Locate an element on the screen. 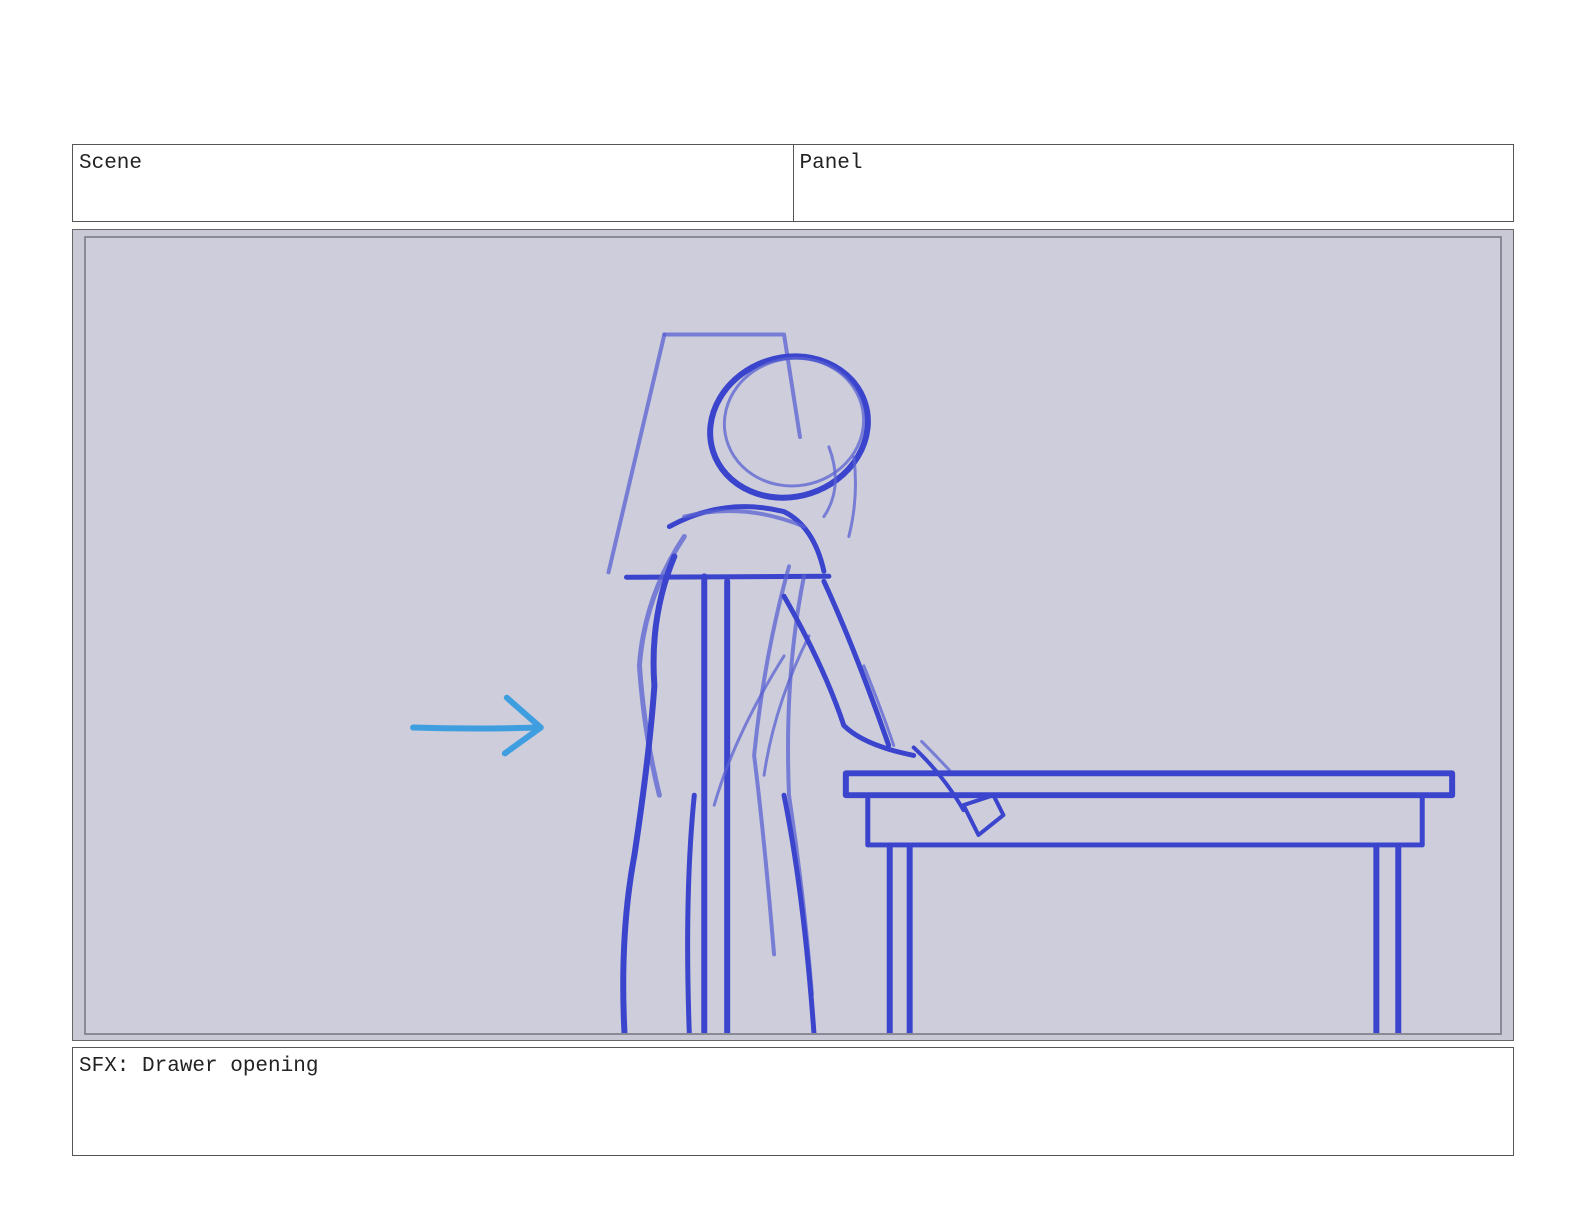 This screenshot has height=1224, width=1584. table-sketch is located at coordinates (1149, 901).